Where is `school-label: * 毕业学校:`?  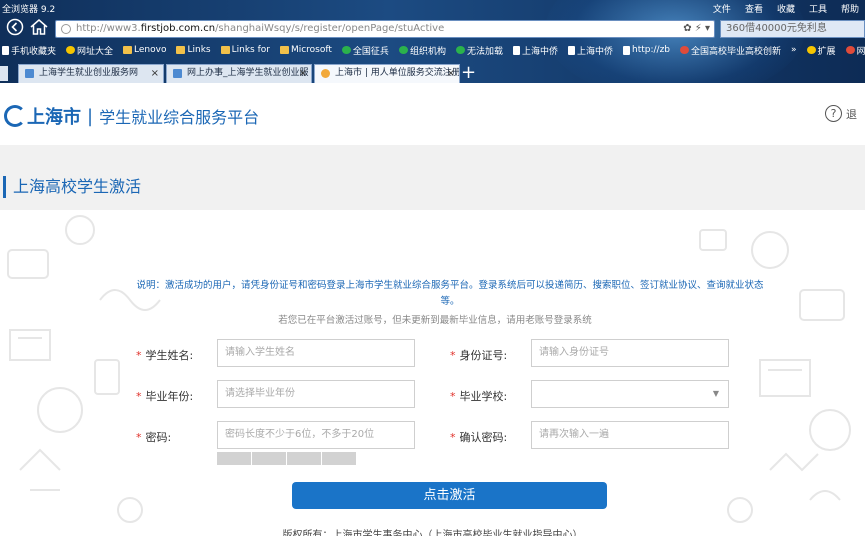
school-label: * 毕业学校: is located at coordinates (479, 396).